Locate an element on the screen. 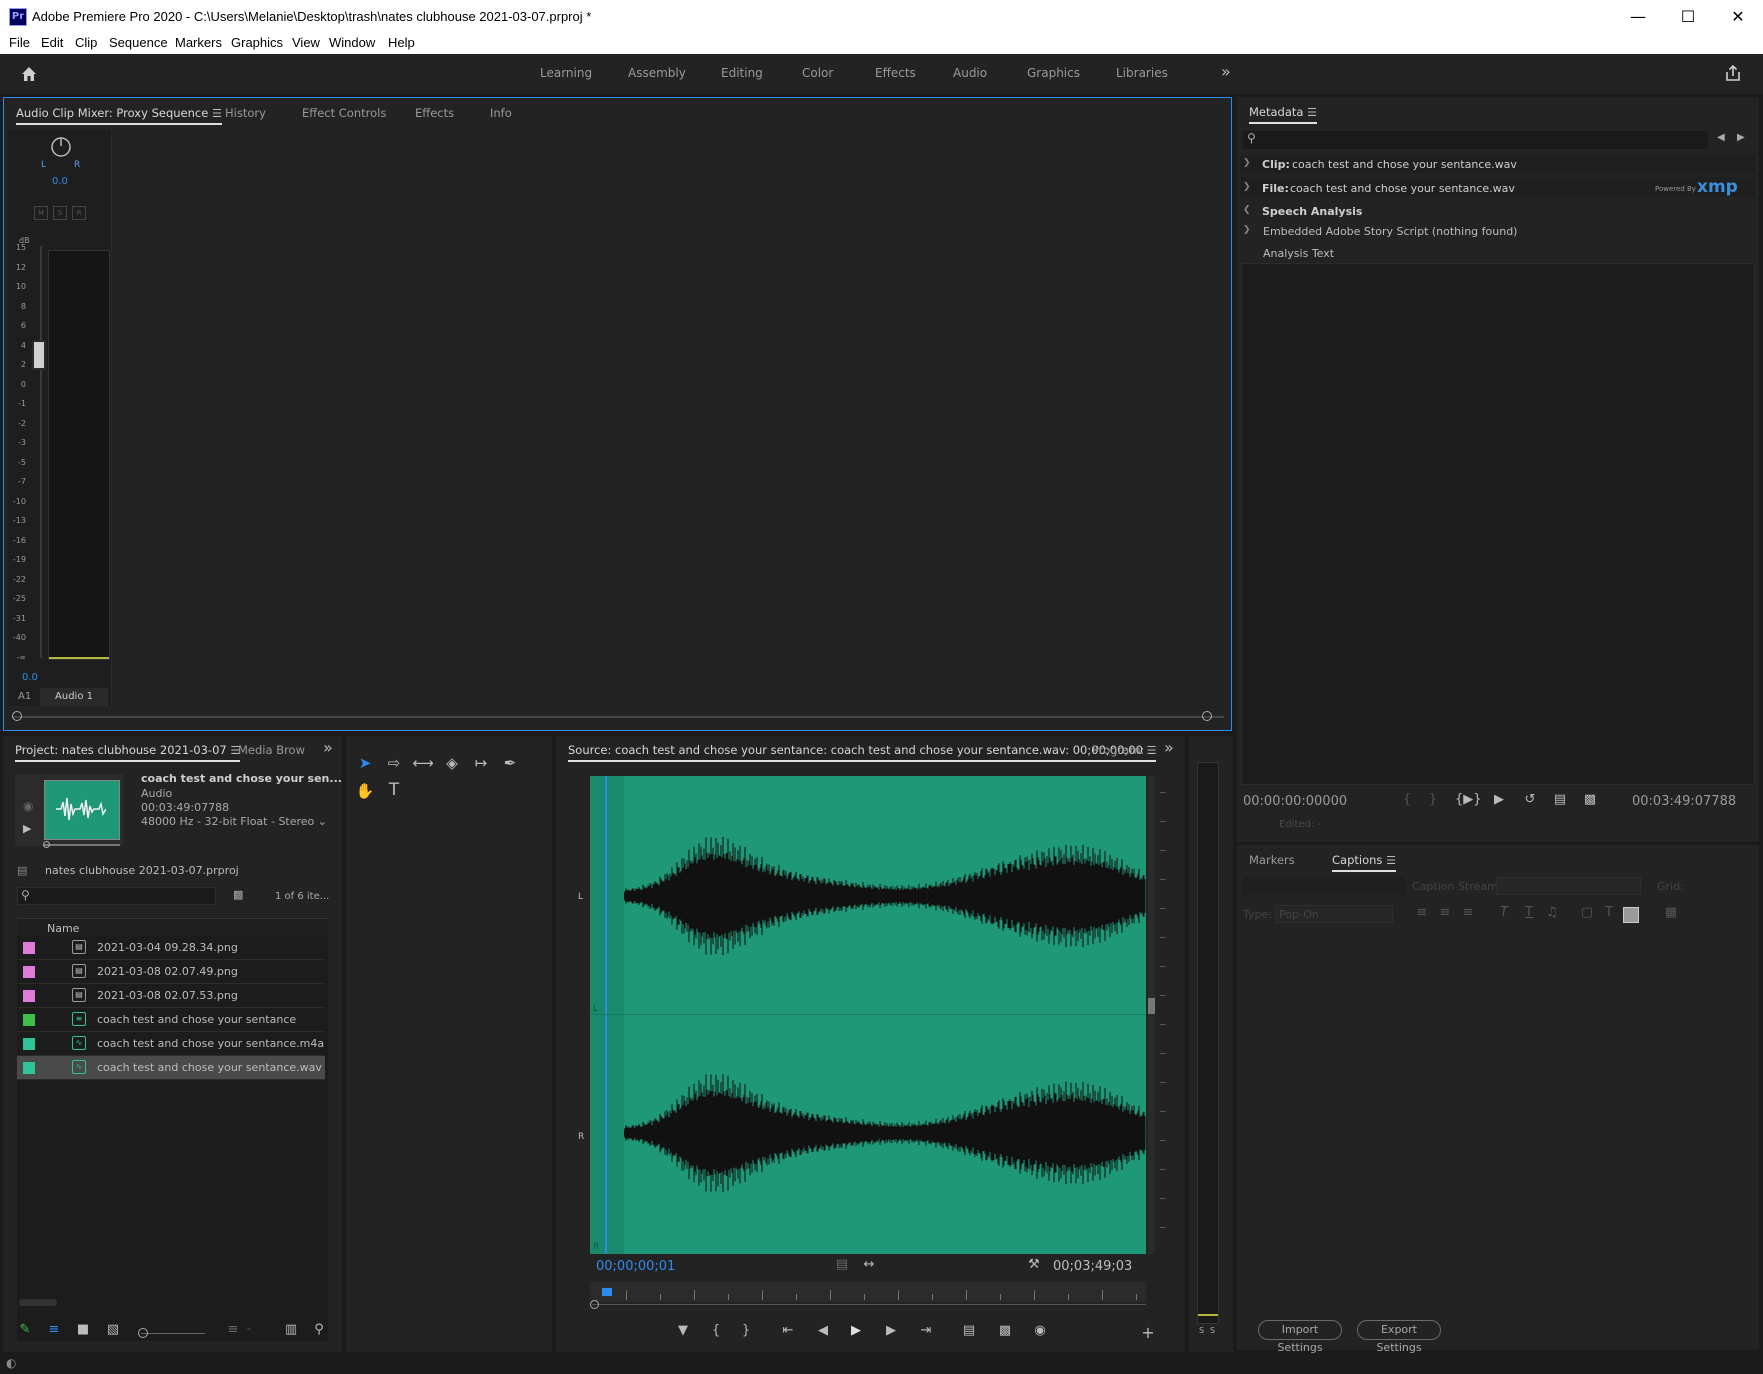 This screenshot has width=1763, height=1374. list-scrollbar-thumb is located at coordinates (38, 1302).